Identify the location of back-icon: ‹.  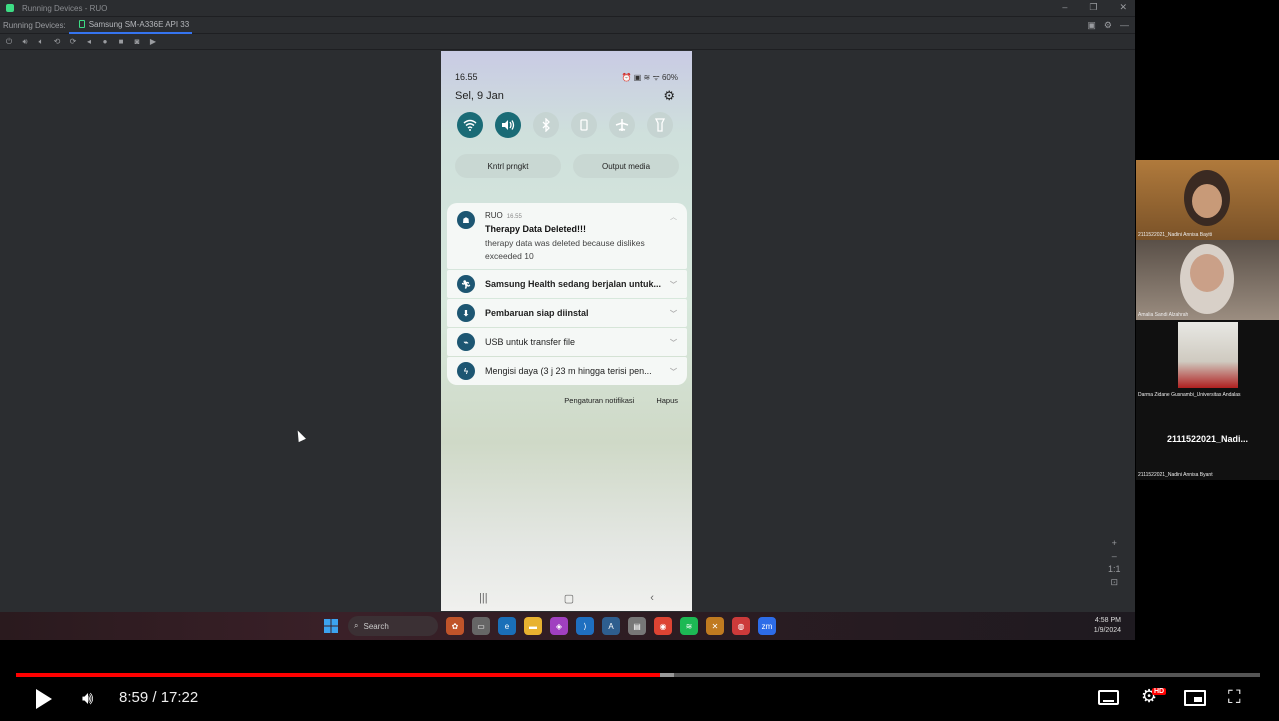
(652, 598).